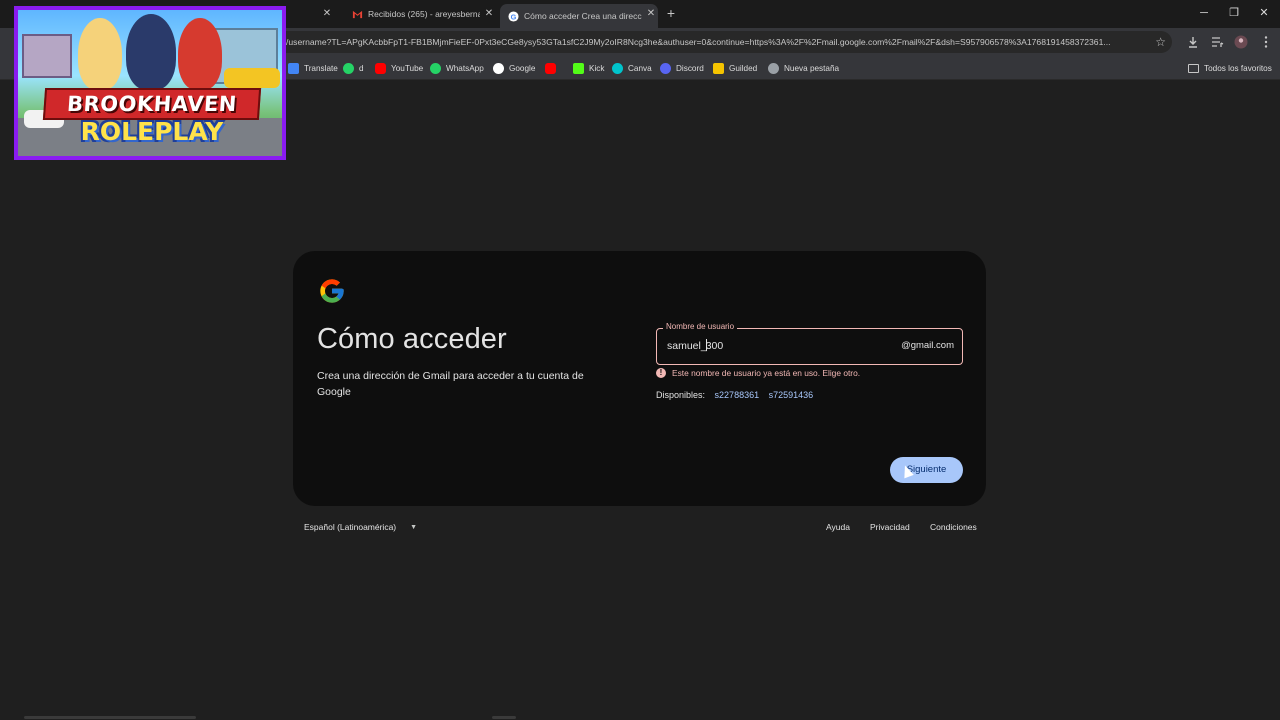 Image resolution: width=1280 pixels, height=720 pixels. Describe the element at coordinates (953, 527) in the screenshot. I see `terms-link: Condiciones` at that location.